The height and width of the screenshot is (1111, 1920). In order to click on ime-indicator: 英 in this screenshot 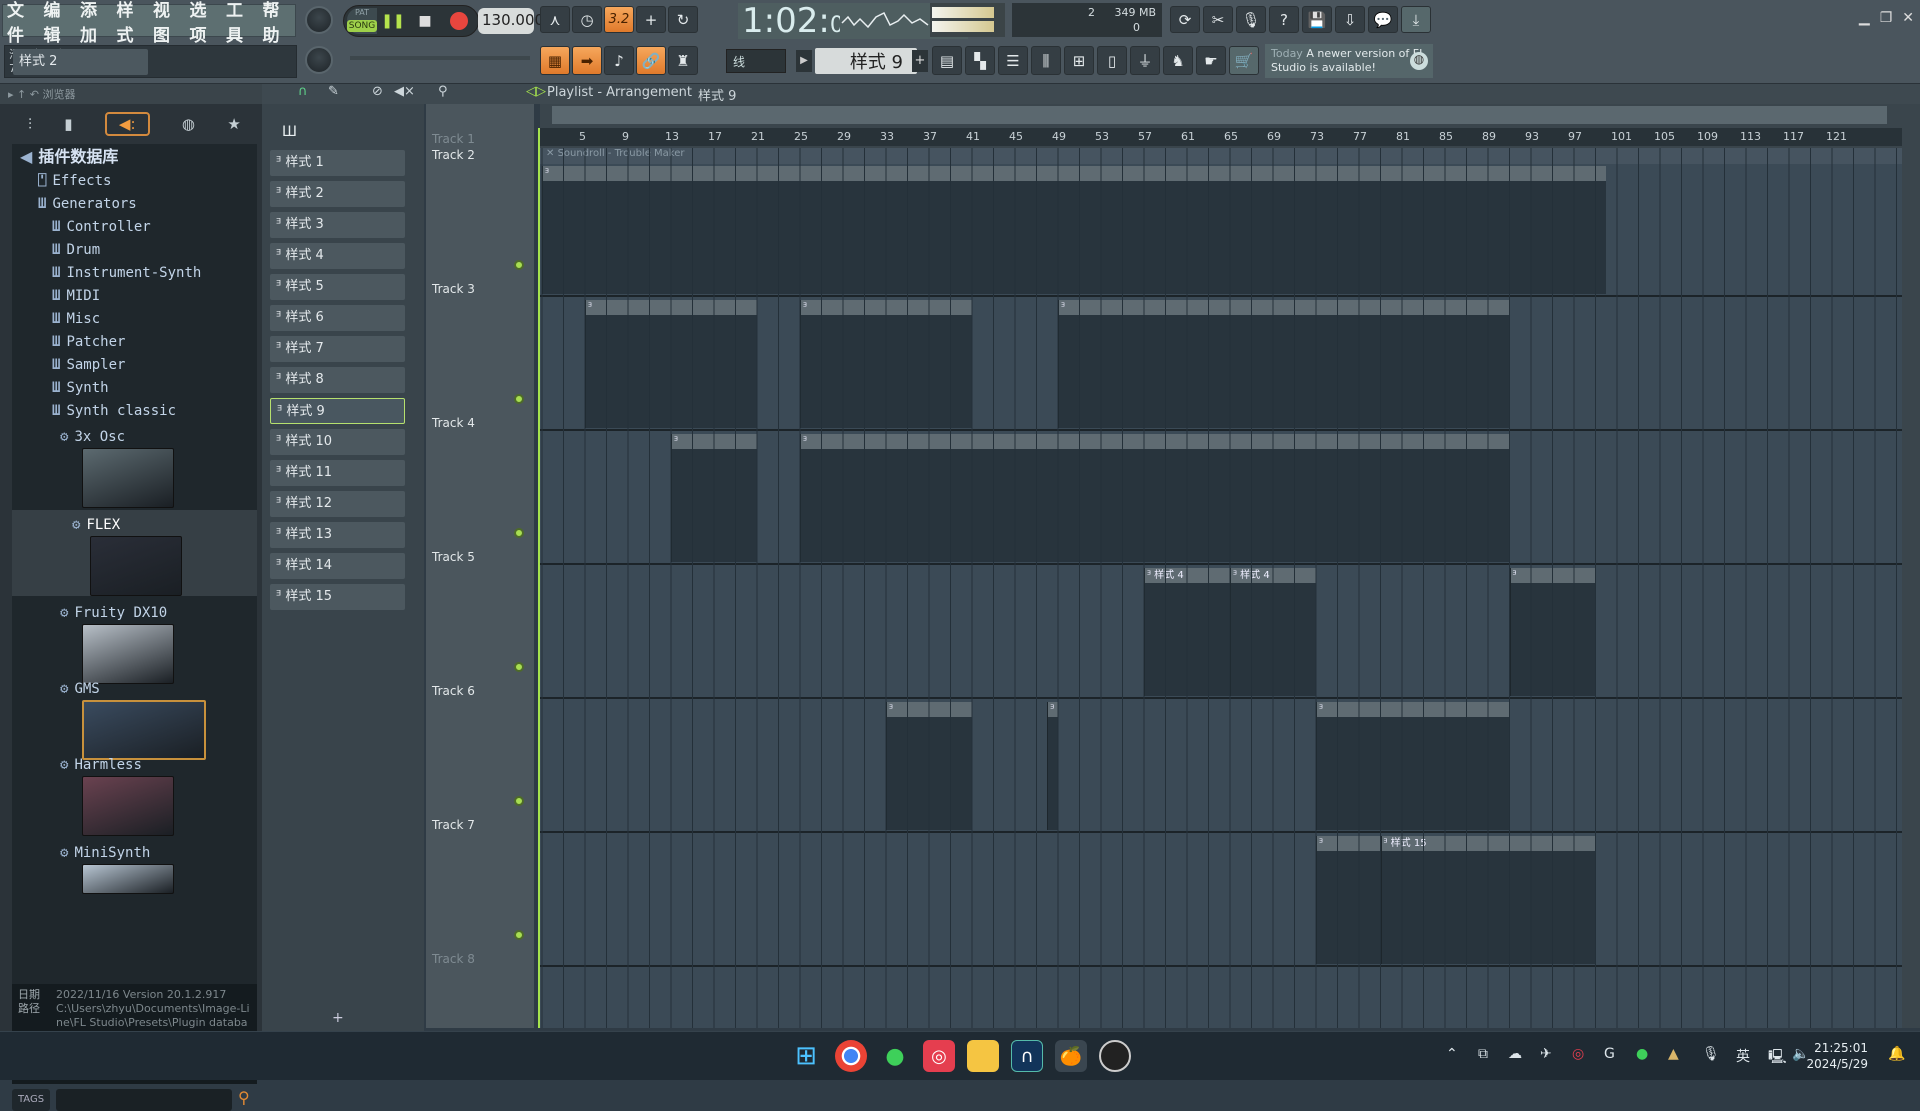, I will do `click(1743, 1056)`.